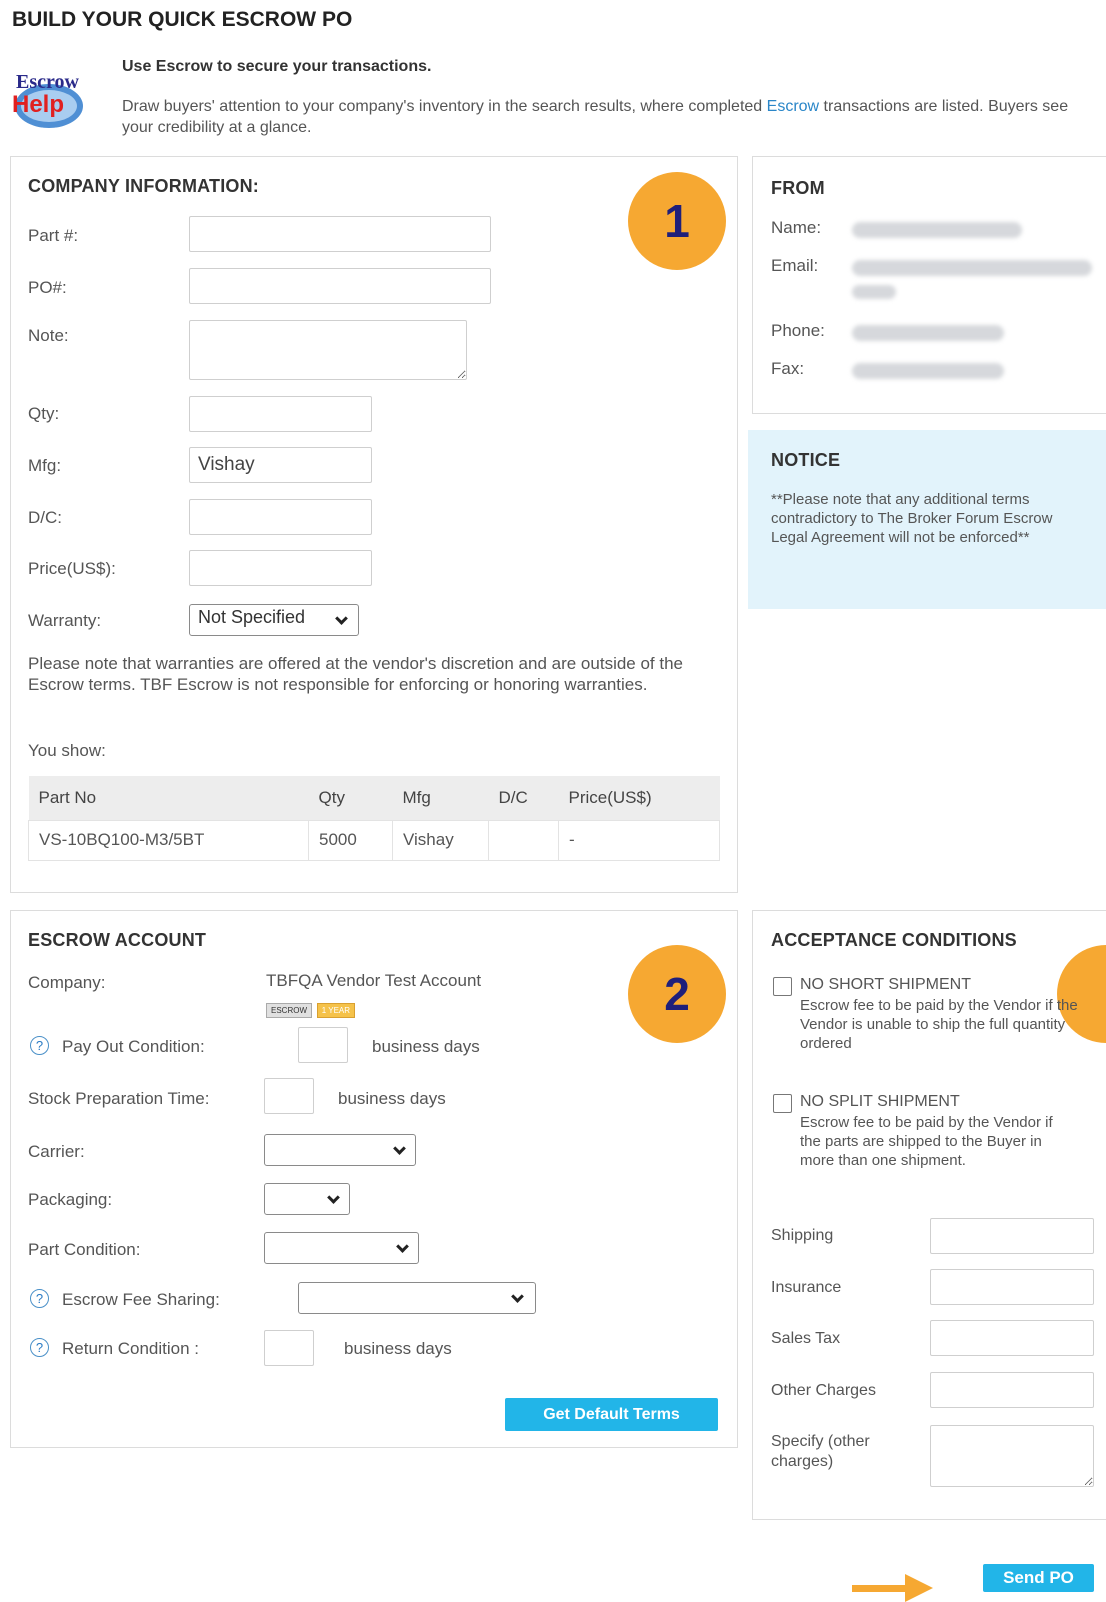 This screenshot has height=1602, width=1106. What do you see at coordinates (611, 1414) in the screenshot?
I see `get-default-terms-button: Get Default Terms` at bounding box center [611, 1414].